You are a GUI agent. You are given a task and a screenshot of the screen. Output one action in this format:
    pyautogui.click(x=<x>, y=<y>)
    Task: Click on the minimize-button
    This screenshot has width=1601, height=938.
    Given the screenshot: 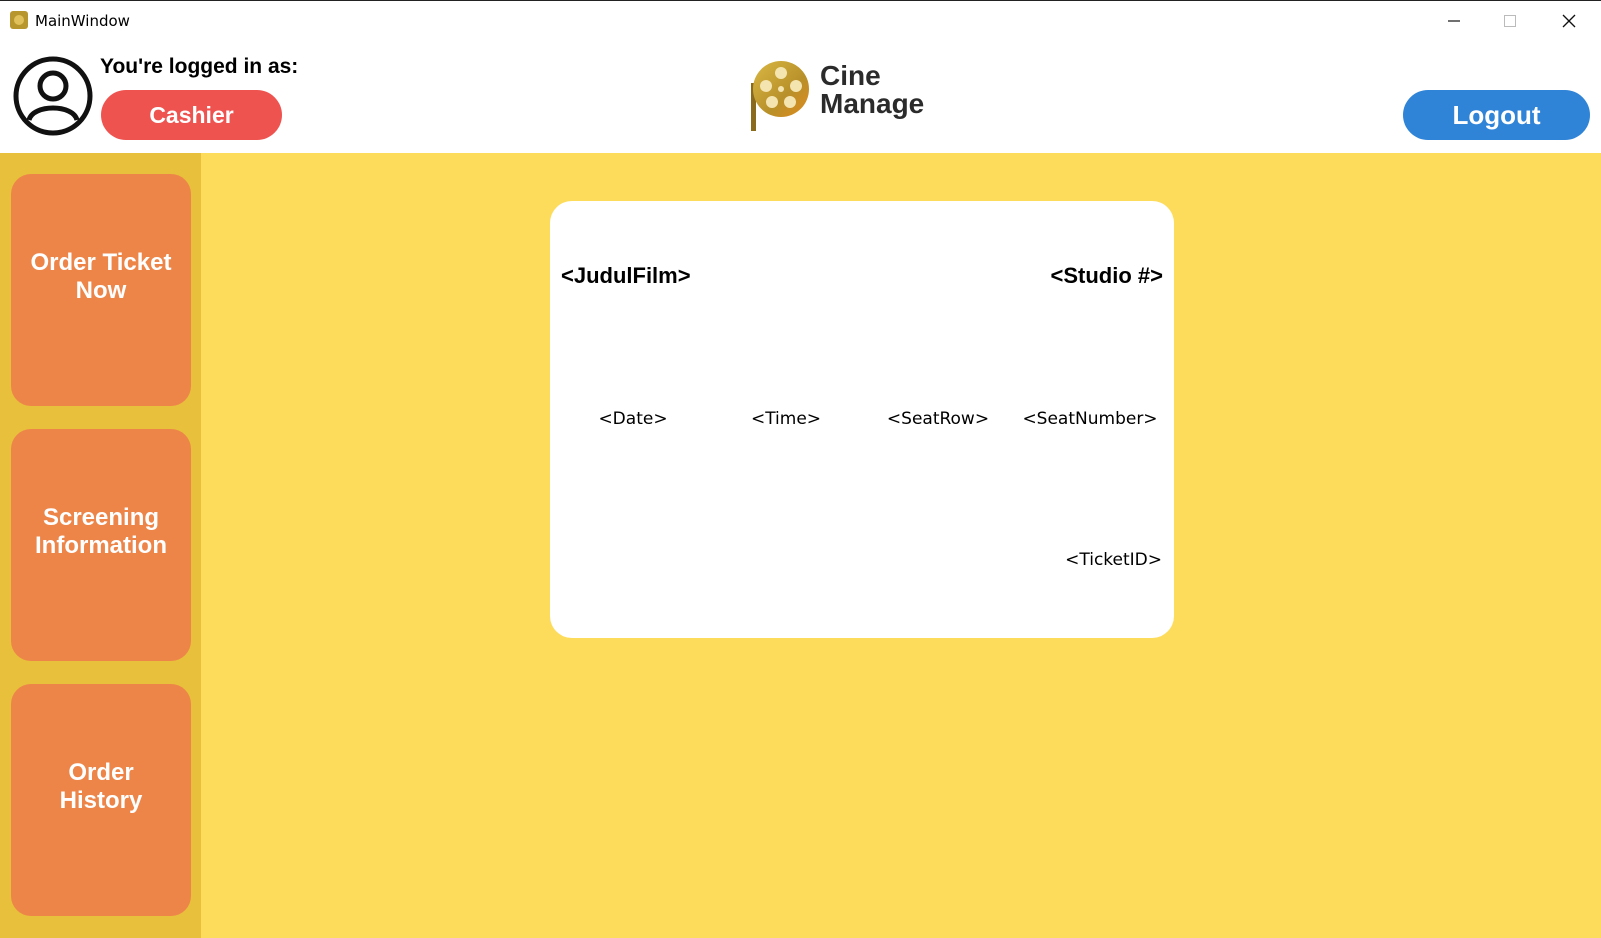 What is the action you would take?
    pyautogui.click(x=1454, y=21)
    